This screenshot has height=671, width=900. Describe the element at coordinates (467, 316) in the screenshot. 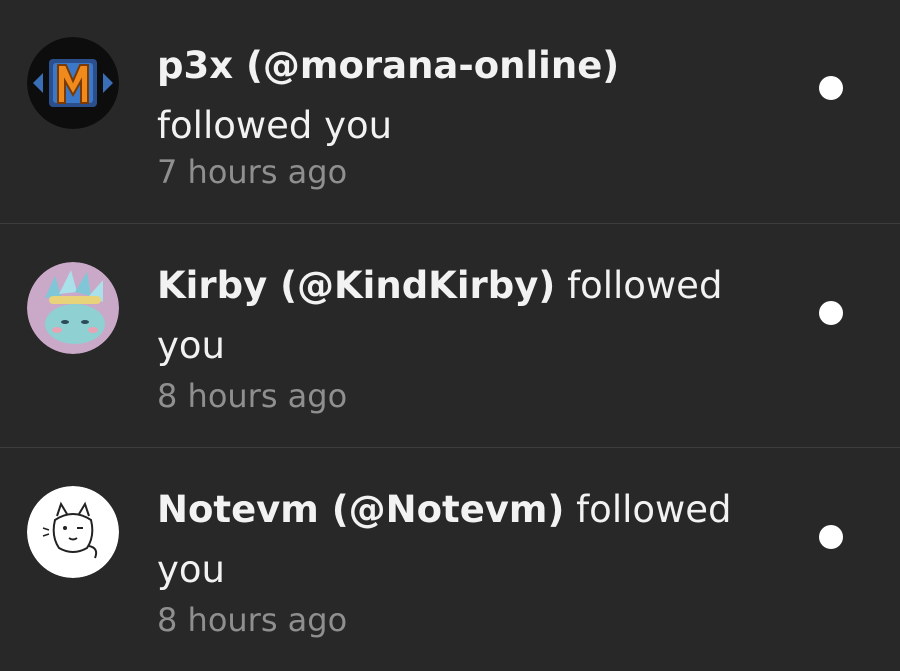

I see `notification-text: Kirby (@KindKirby) followed you` at that location.